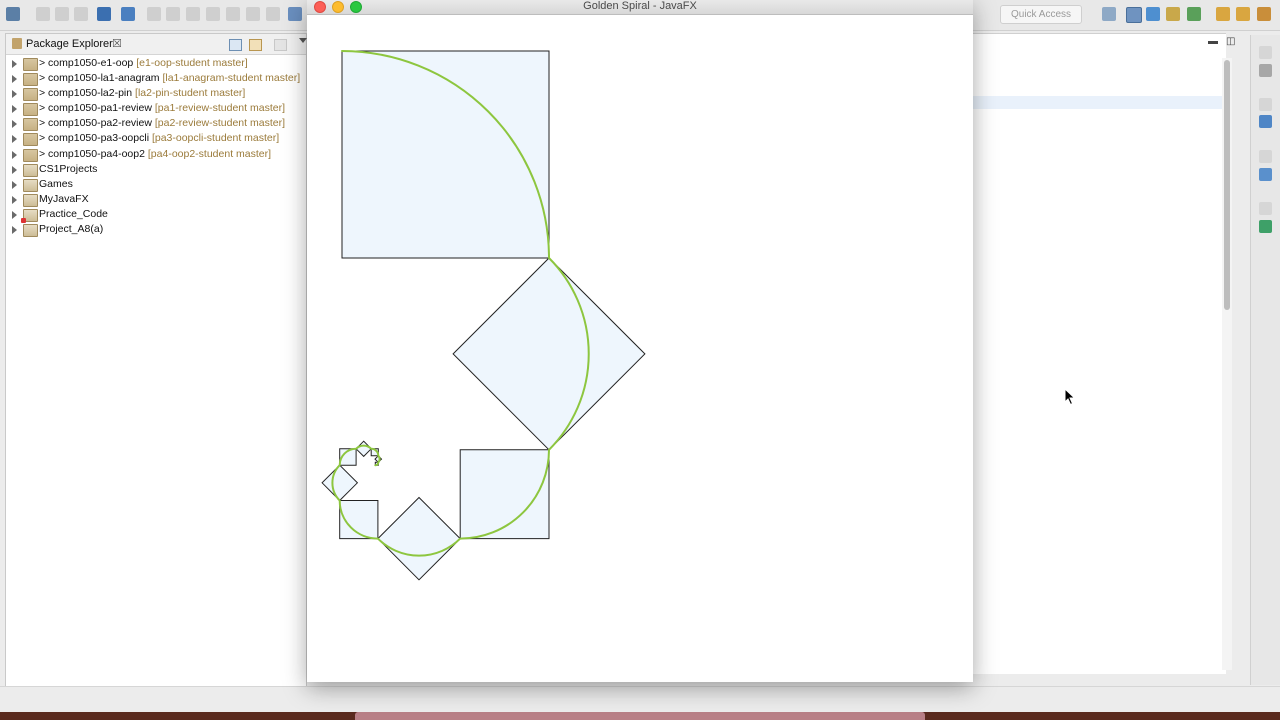 The width and height of the screenshot is (1280, 720). What do you see at coordinates (214, 138) in the screenshot?
I see `git-branch-label: [pa3-oopcli-student master]` at bounding box center [214, 138].